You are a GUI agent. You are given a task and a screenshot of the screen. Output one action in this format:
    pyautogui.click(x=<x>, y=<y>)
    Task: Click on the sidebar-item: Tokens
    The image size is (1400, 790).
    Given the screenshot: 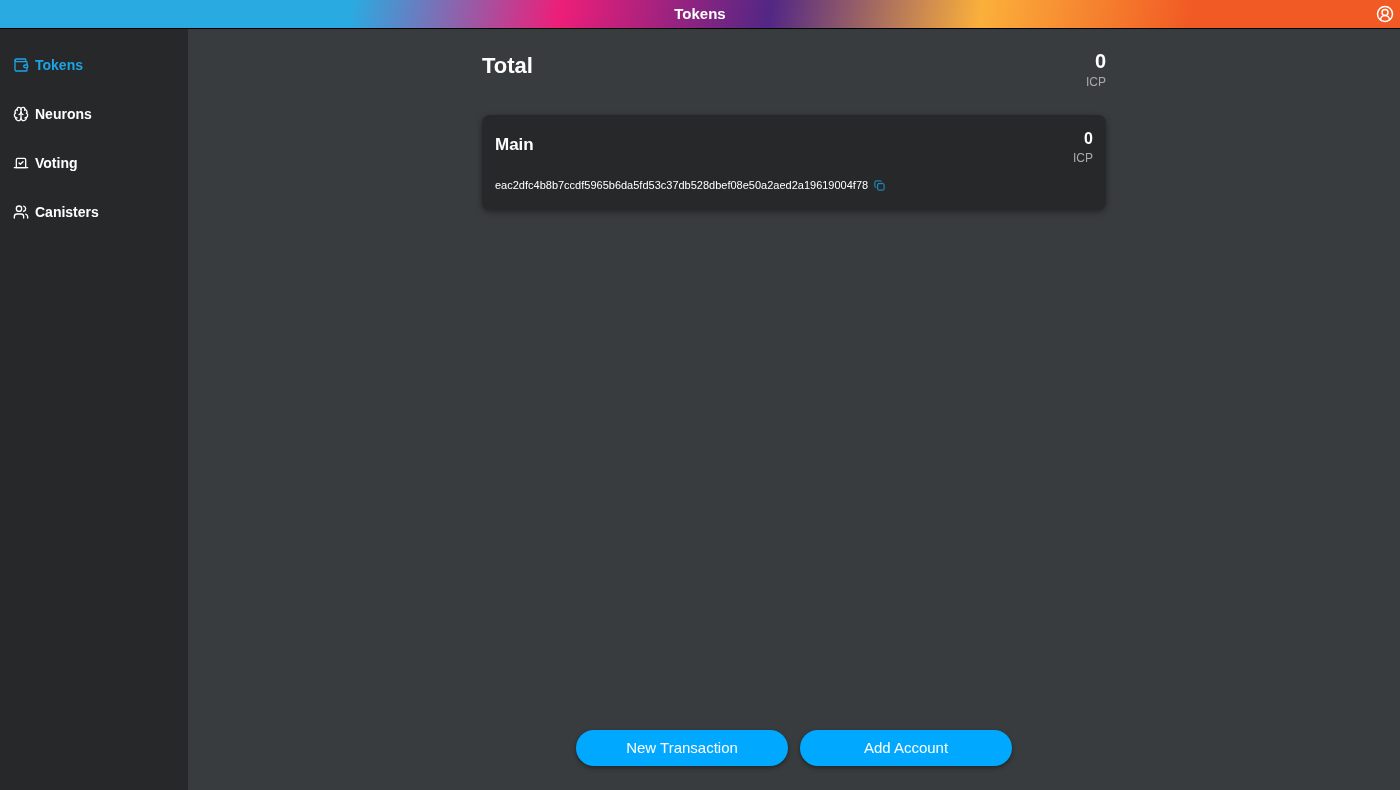 What is the action you would take?
    pyautogui.click(x=94, y=65)
    